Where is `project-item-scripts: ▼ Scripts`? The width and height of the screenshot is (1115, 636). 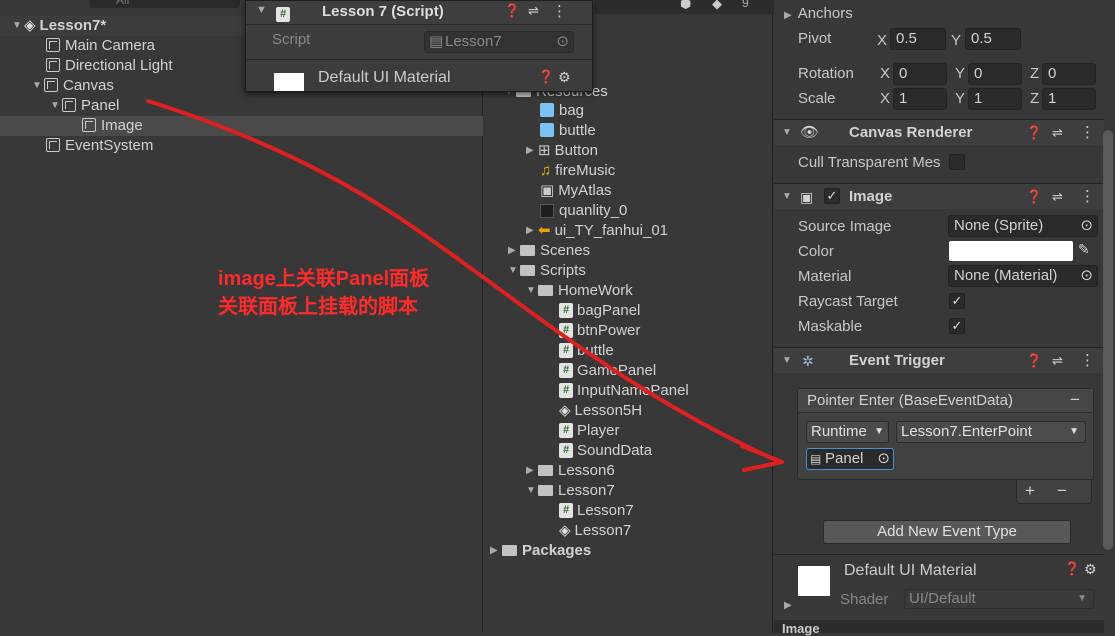
project-item-scripts: ▼ Scripts is located at coordinates (547, 271).